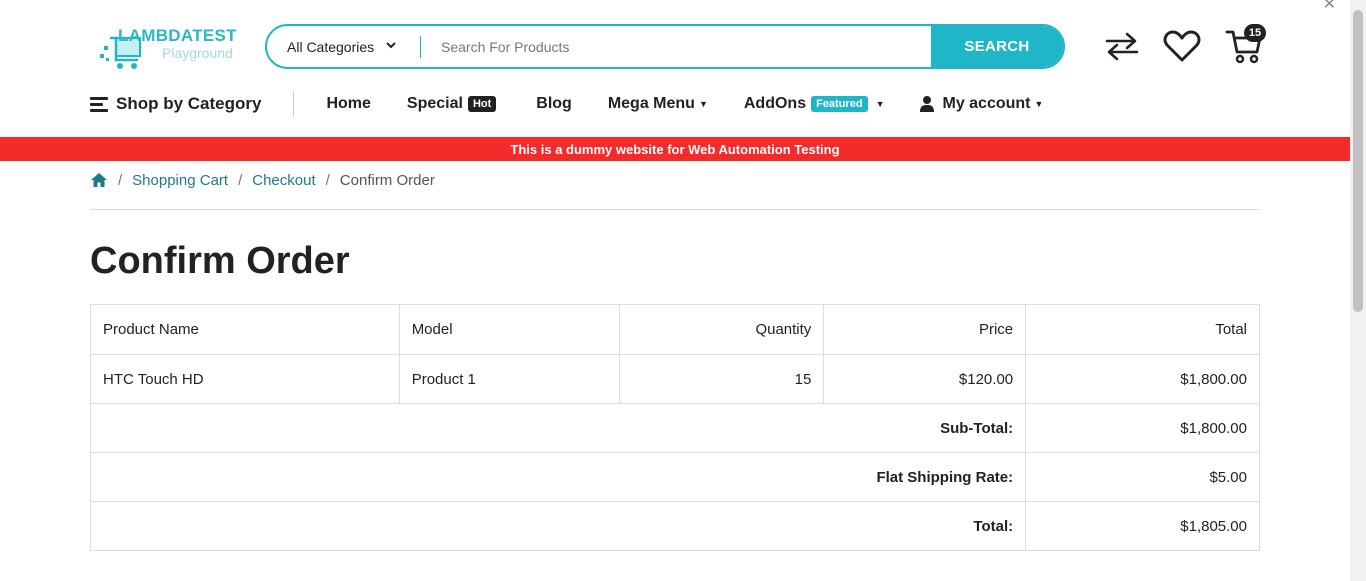 This screenshot has width=1366, height=581. What do you see at coordinates (722, 379) in the screenshot?
I see `quantity-cell: 15` at bounding box center [722, 379].